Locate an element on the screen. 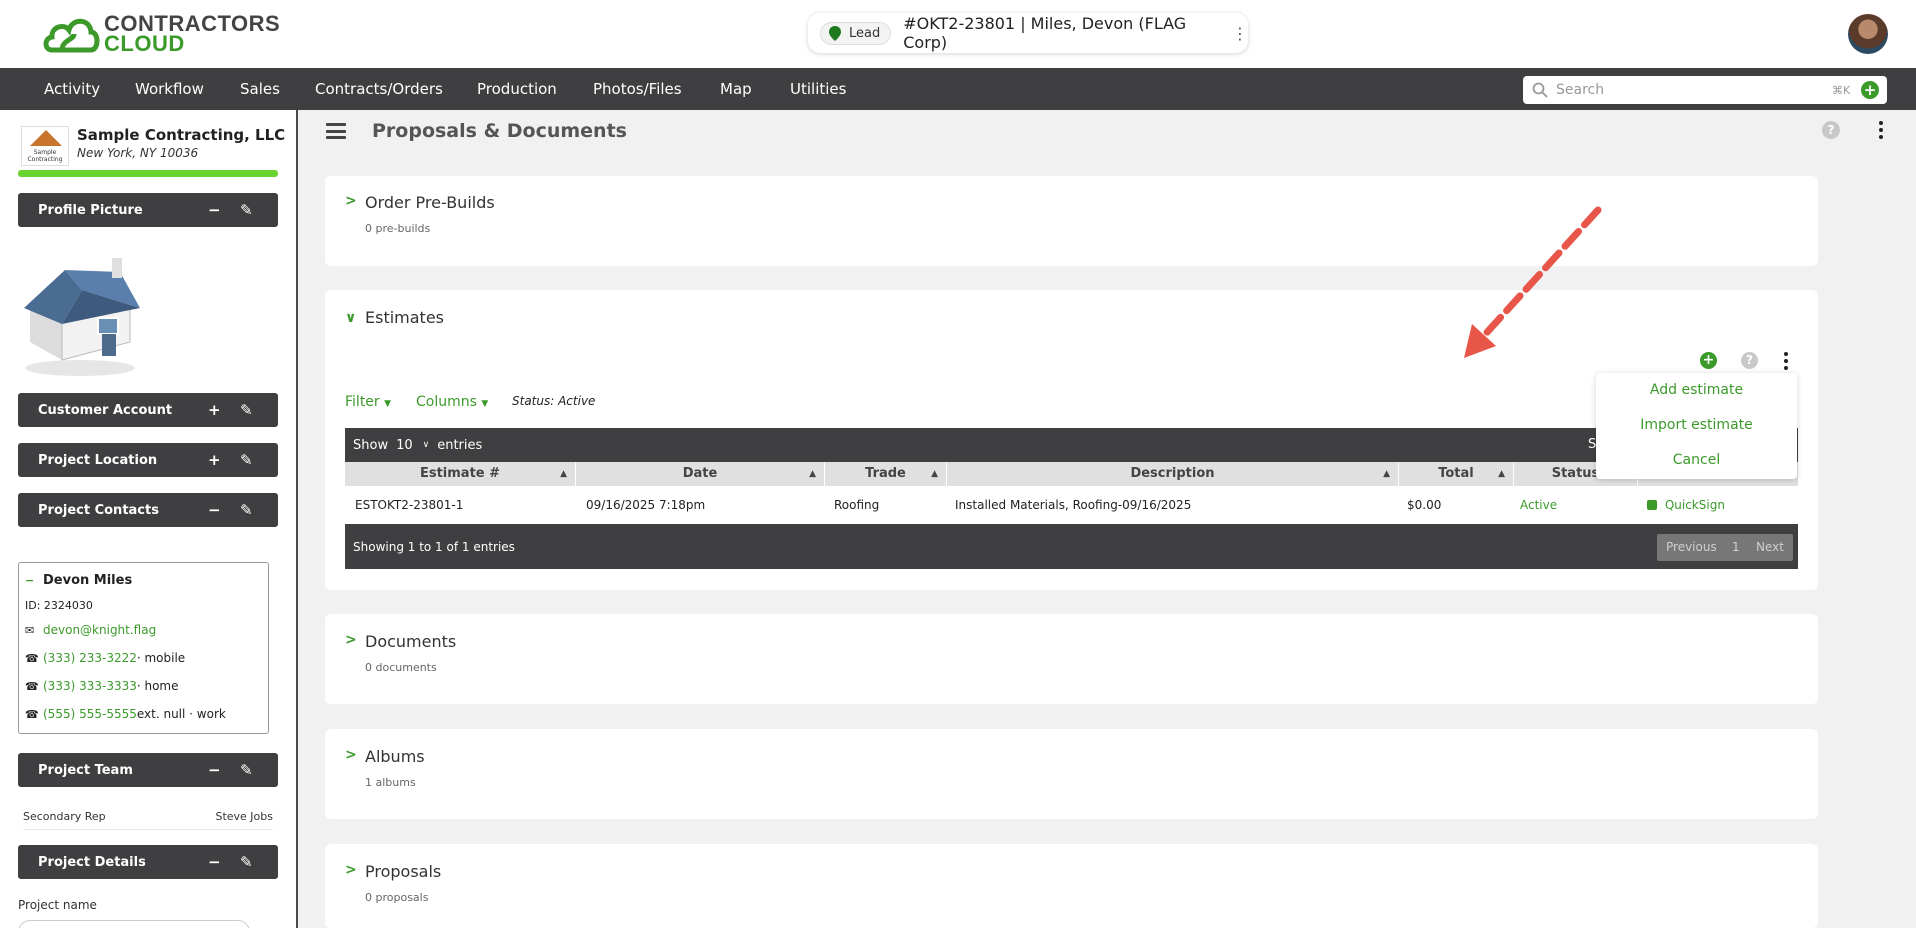  columns-dropdown: Columns ▼ is located at coordinates (452, 402).